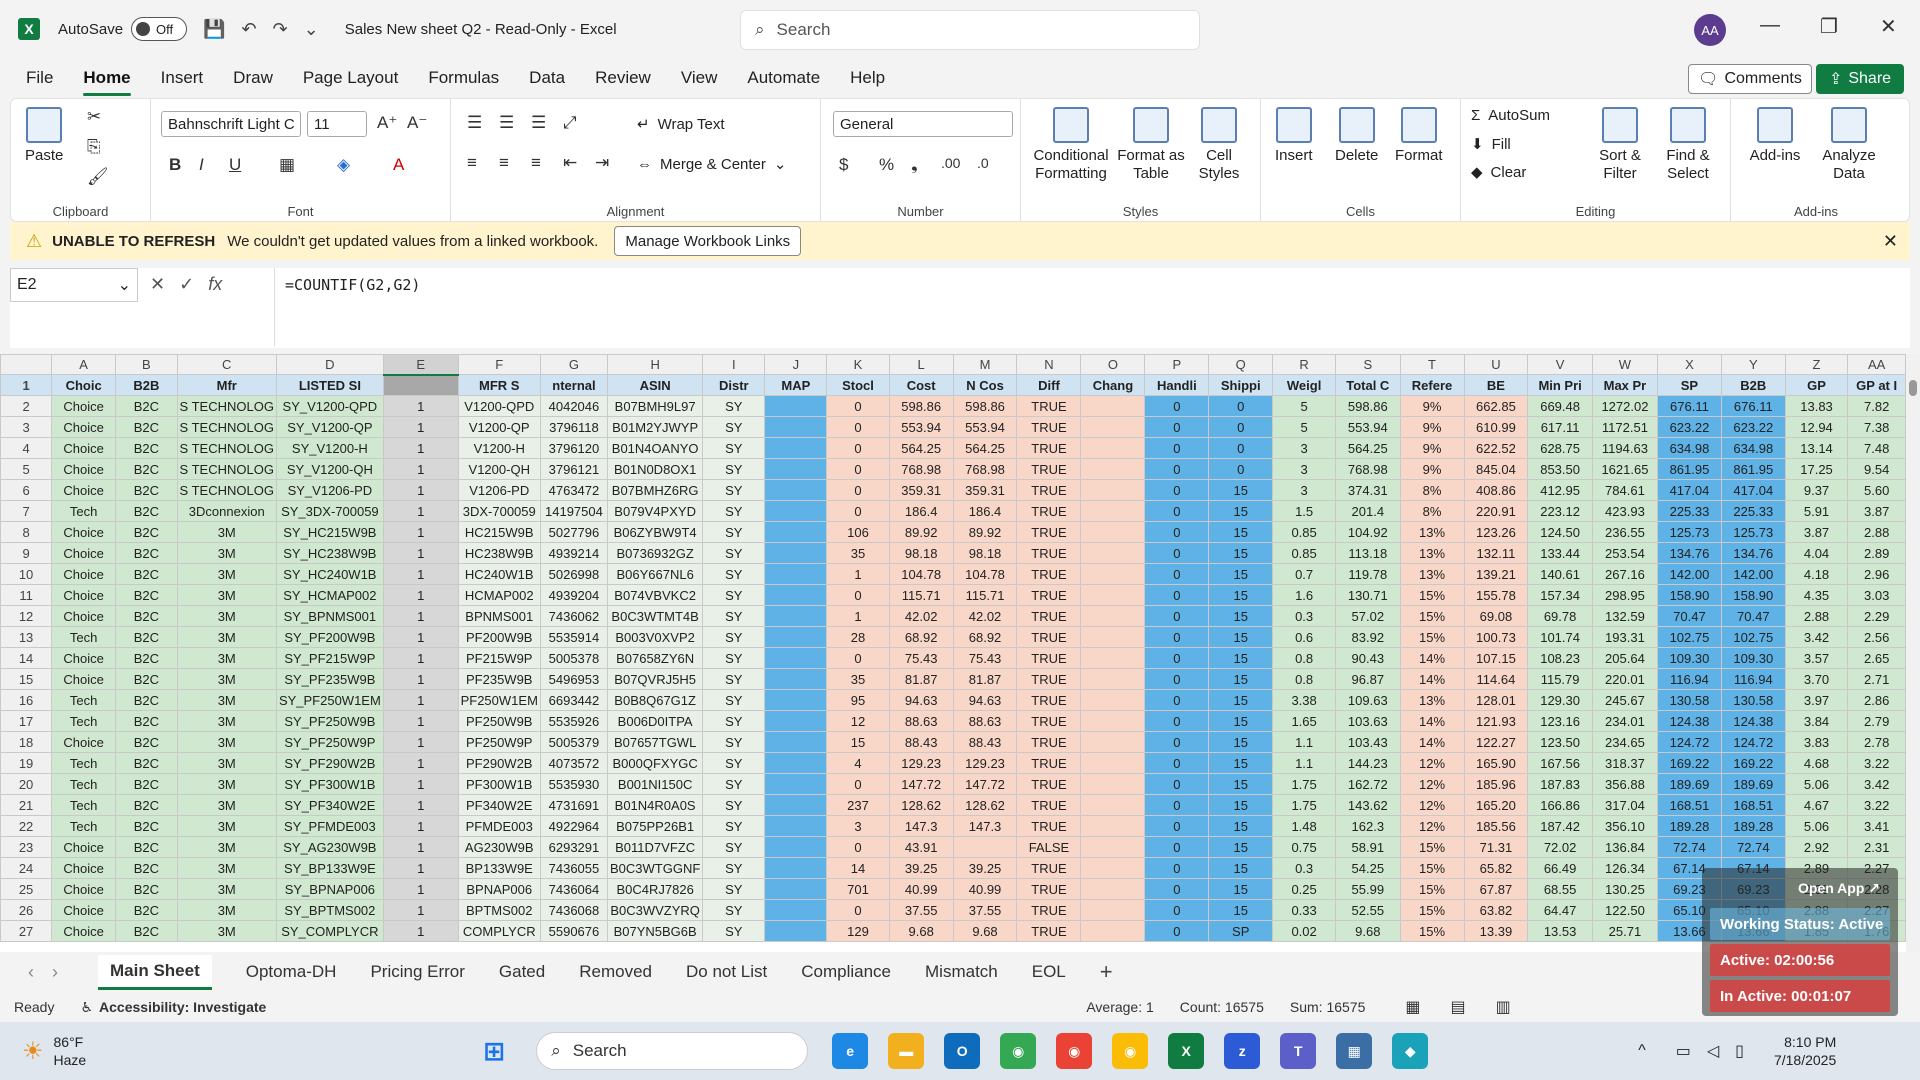 This screenshot has width=1920, height=1080. Describe the element at coordinates (1816, 658) in the screenshot. I see `grid-cell: 3.57` at that location.